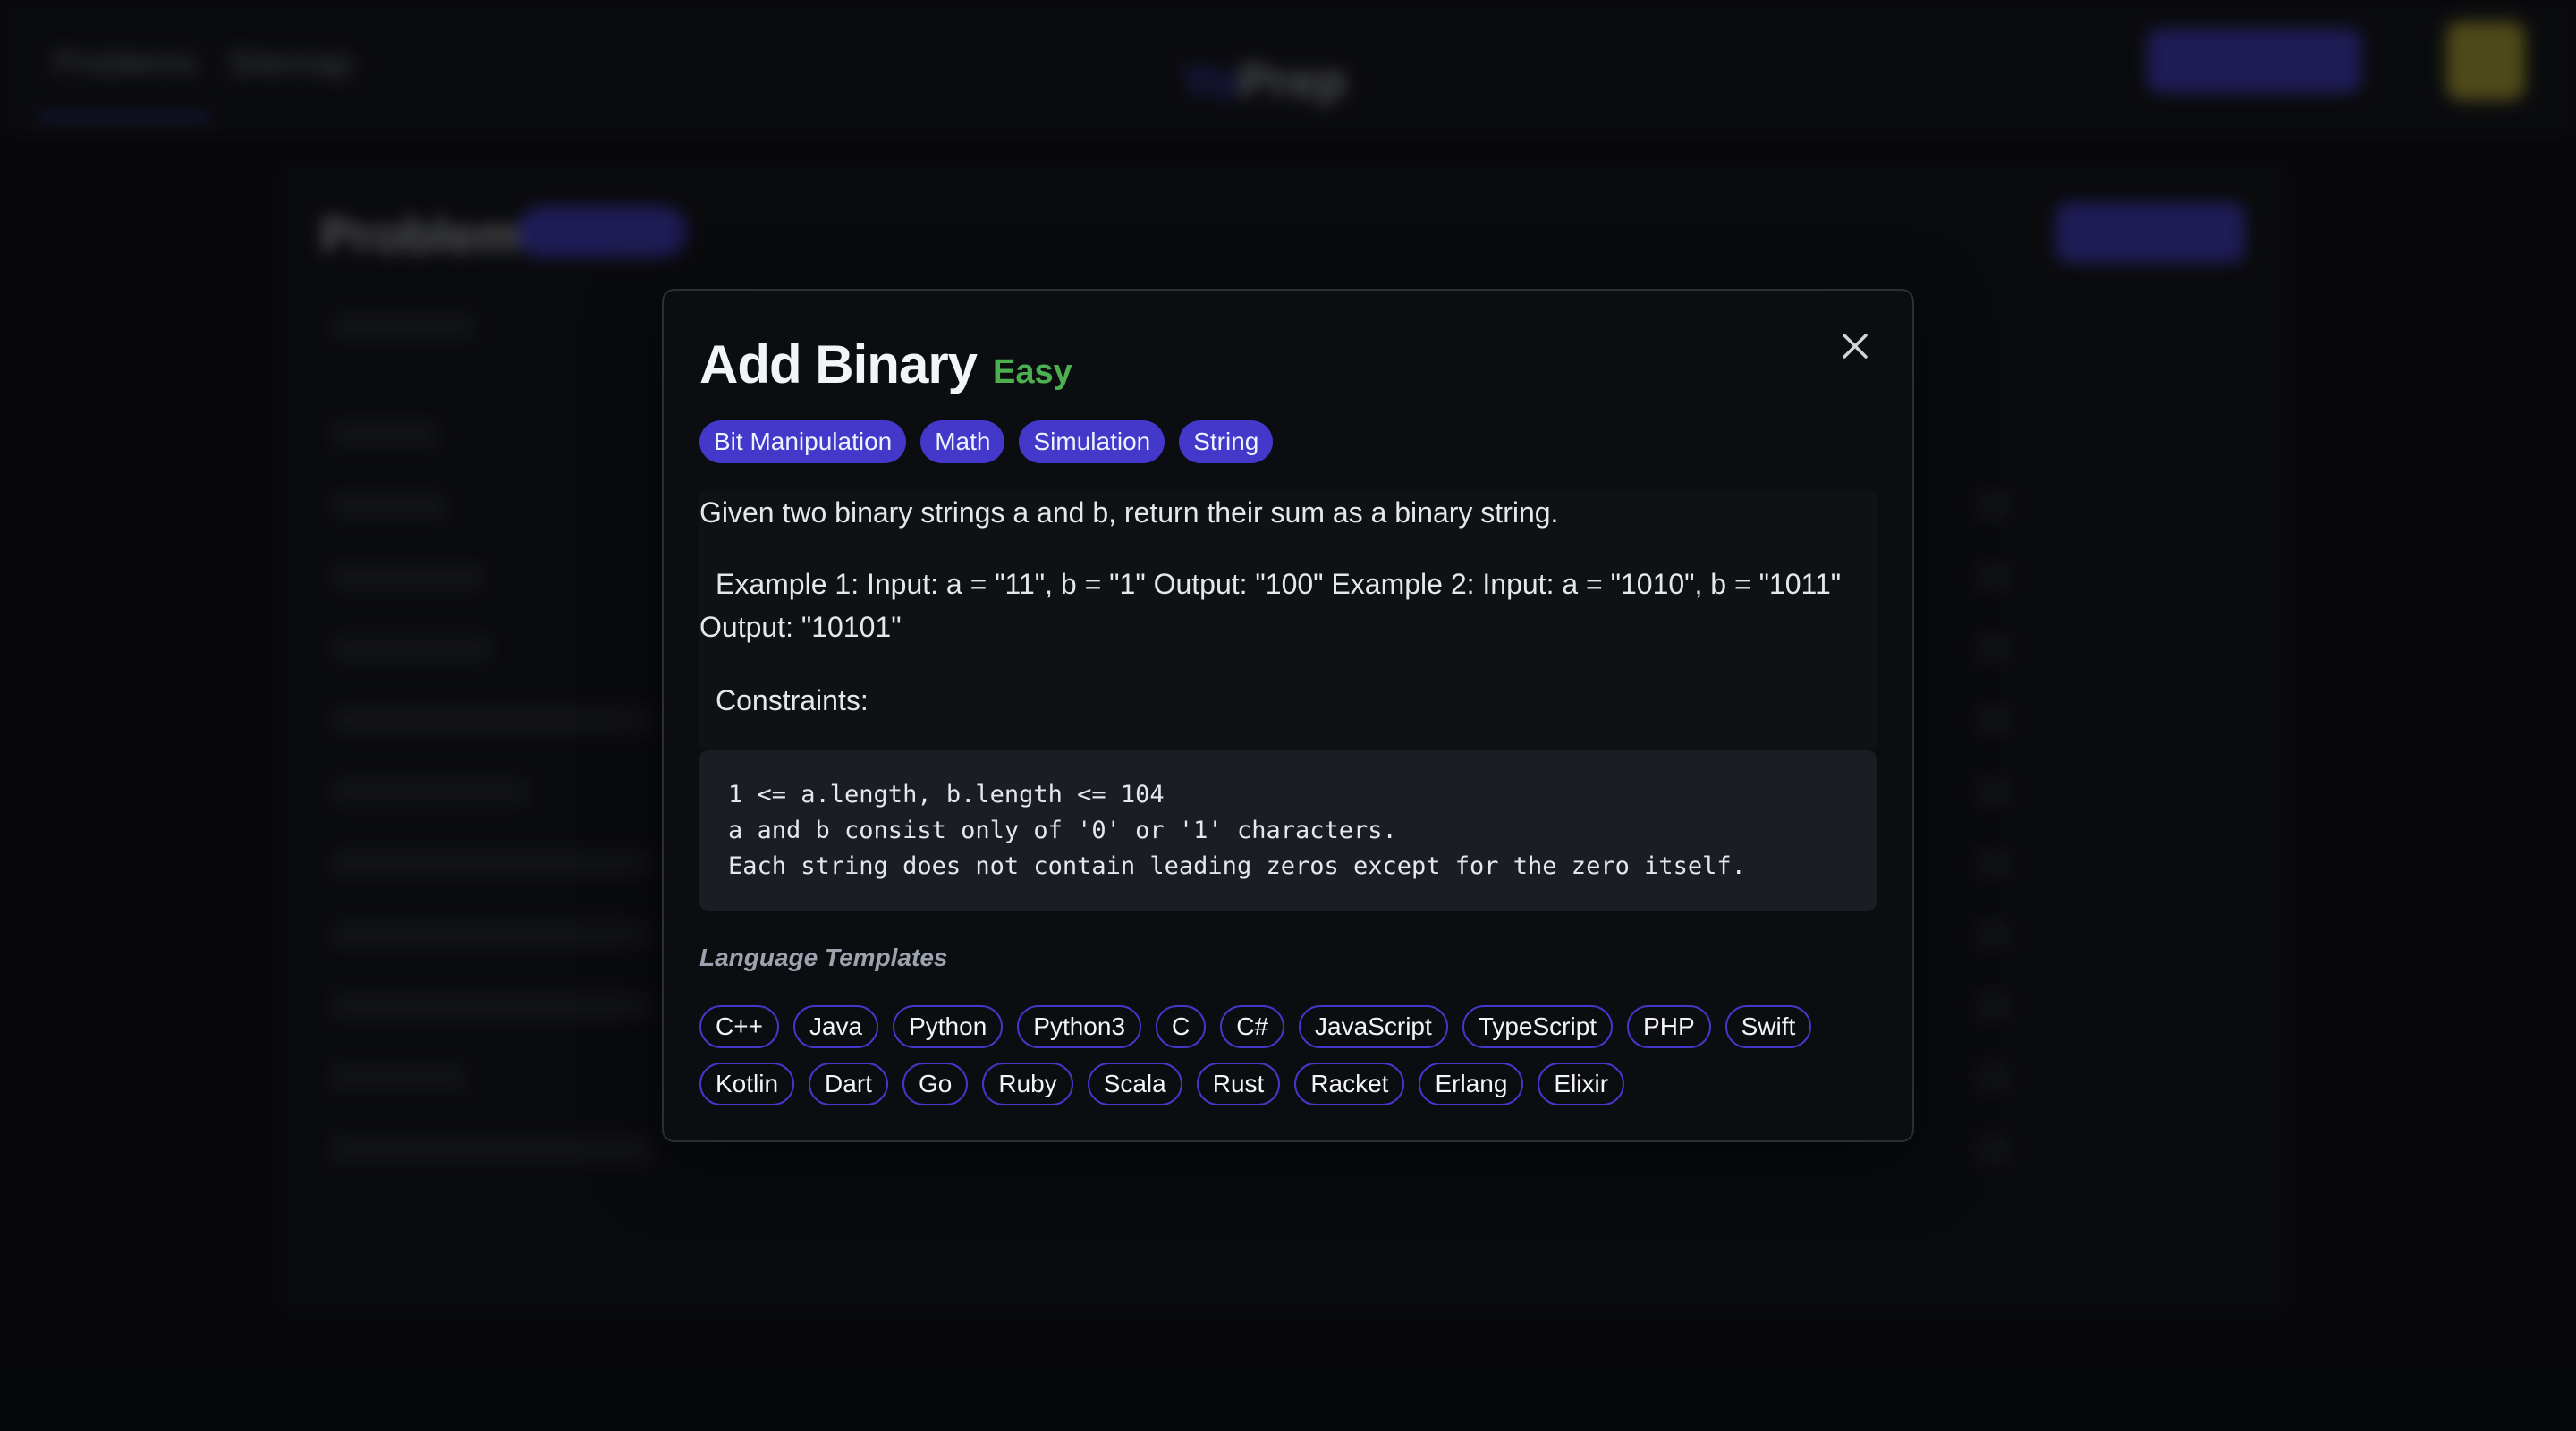 Image resolution: width=2576 pixels, height=1431 pixels. Describe the element at coordinates (1373, 1026) in the screenshot. I see `lang-javascript: JavaScript` at that location.